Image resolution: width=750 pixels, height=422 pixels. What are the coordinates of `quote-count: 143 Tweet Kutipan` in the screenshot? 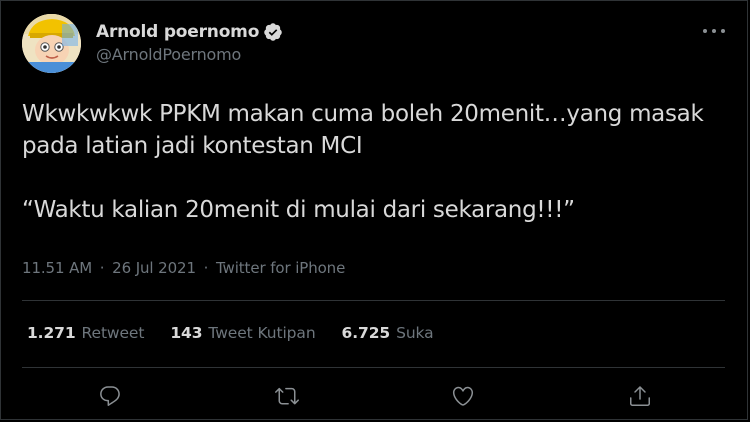 It's located at (242, 333).